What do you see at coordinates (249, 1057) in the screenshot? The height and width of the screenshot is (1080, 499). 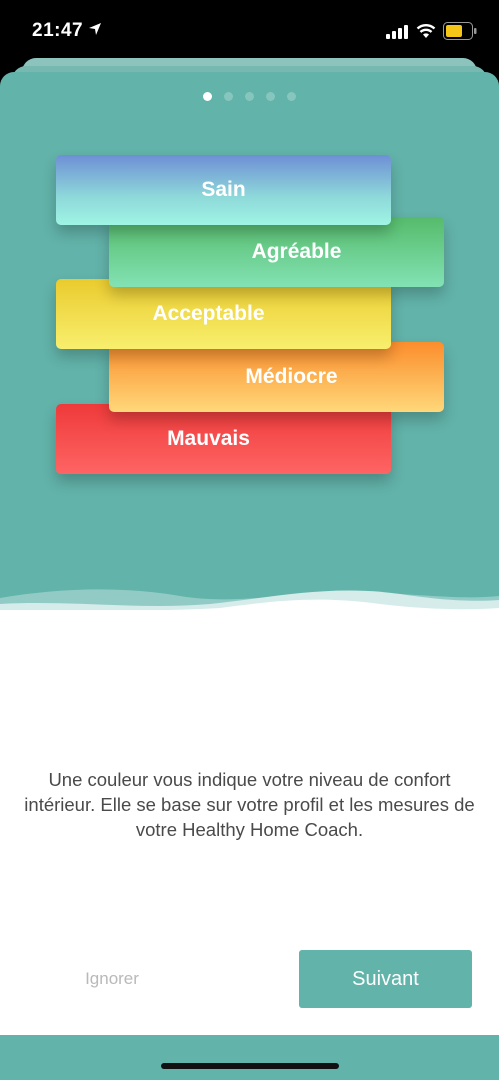 I see `footer-strip` at bounding box center [249, 1057].